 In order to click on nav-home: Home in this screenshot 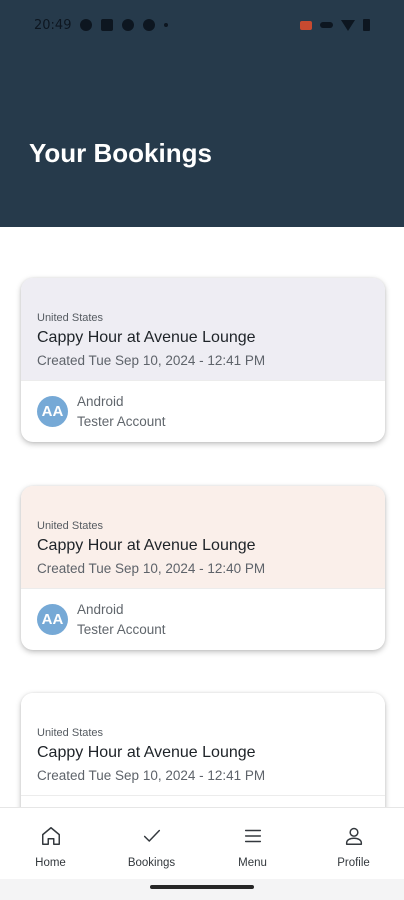, I will do `click(50, 843)`.